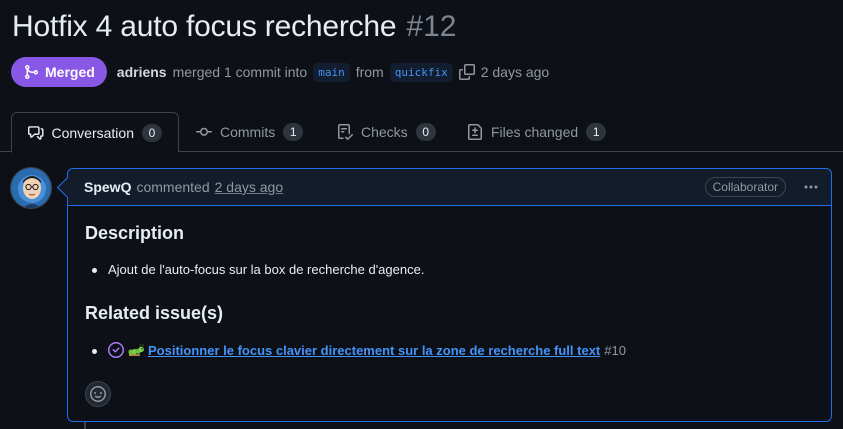 Image resolution: width=843 pixels, height=429 pixels. I want to click on description-heading: Description, so click(135, 233).